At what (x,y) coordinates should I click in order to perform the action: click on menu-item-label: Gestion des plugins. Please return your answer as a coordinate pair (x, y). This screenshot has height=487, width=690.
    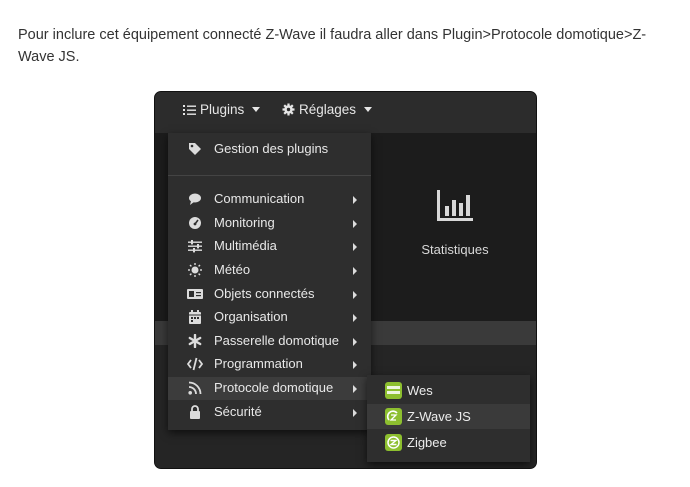
    Looking at the image, I should click on (271, 148).